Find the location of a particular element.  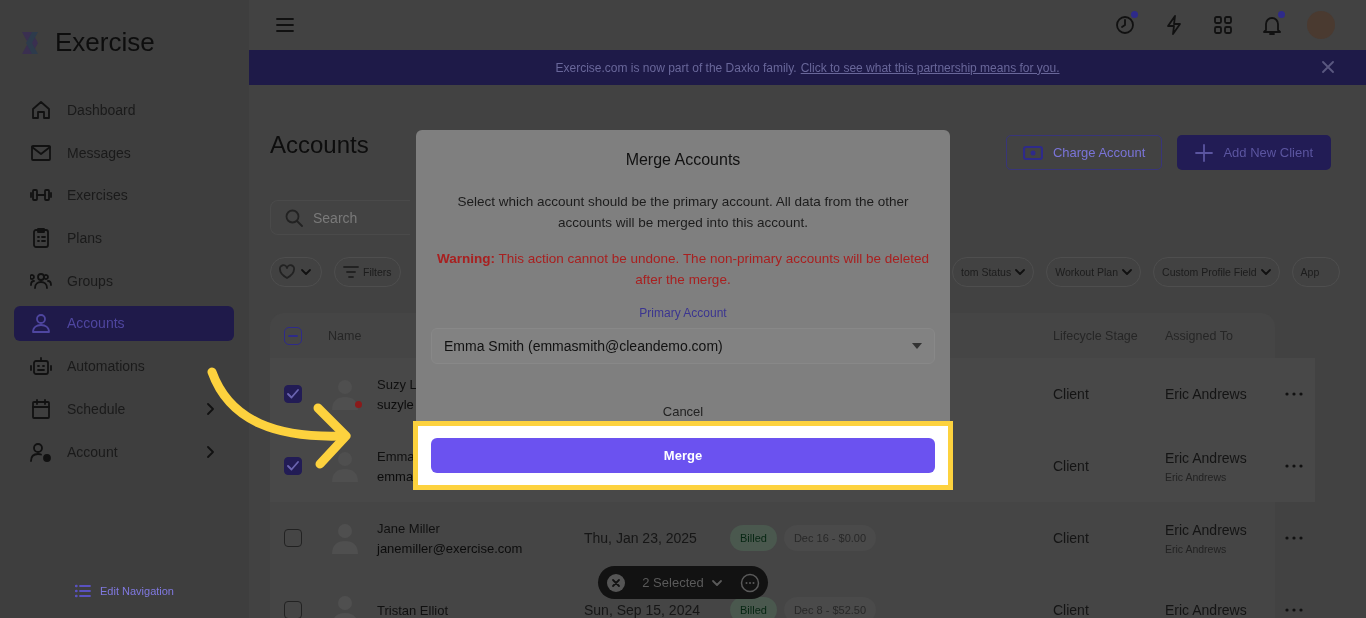

calendar-icon is located at coordinates (41, 408).